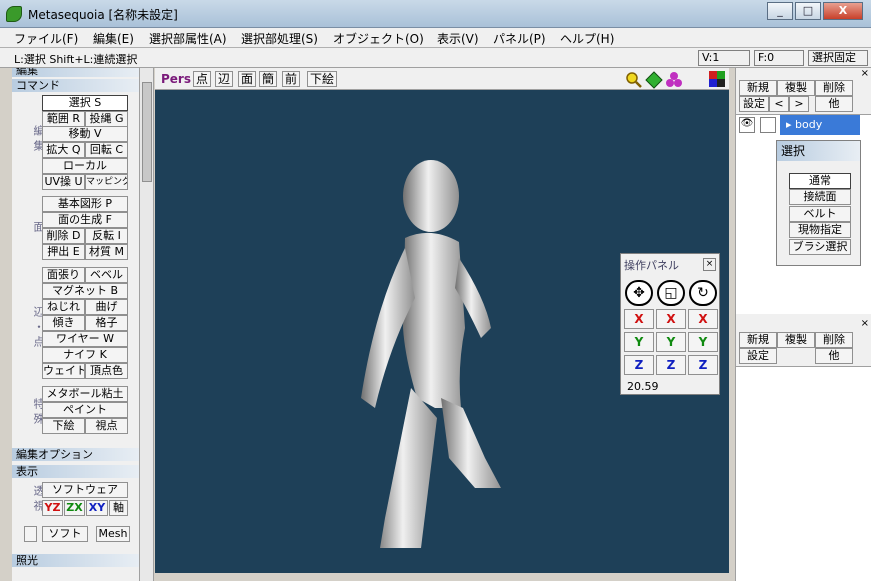 Image resolution: width=871 pixels, height=581 pixels. What do you see at coordinates (671, 365) in the screenshot?
I see `scale-z-button: Z` at bounding box center [671, 365].